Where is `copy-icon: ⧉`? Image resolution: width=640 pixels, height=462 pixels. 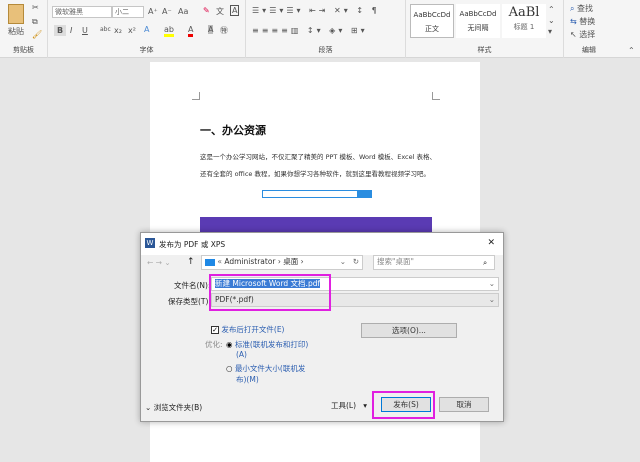
copy-icon: ⧉ is located at coordinates (35, 22).